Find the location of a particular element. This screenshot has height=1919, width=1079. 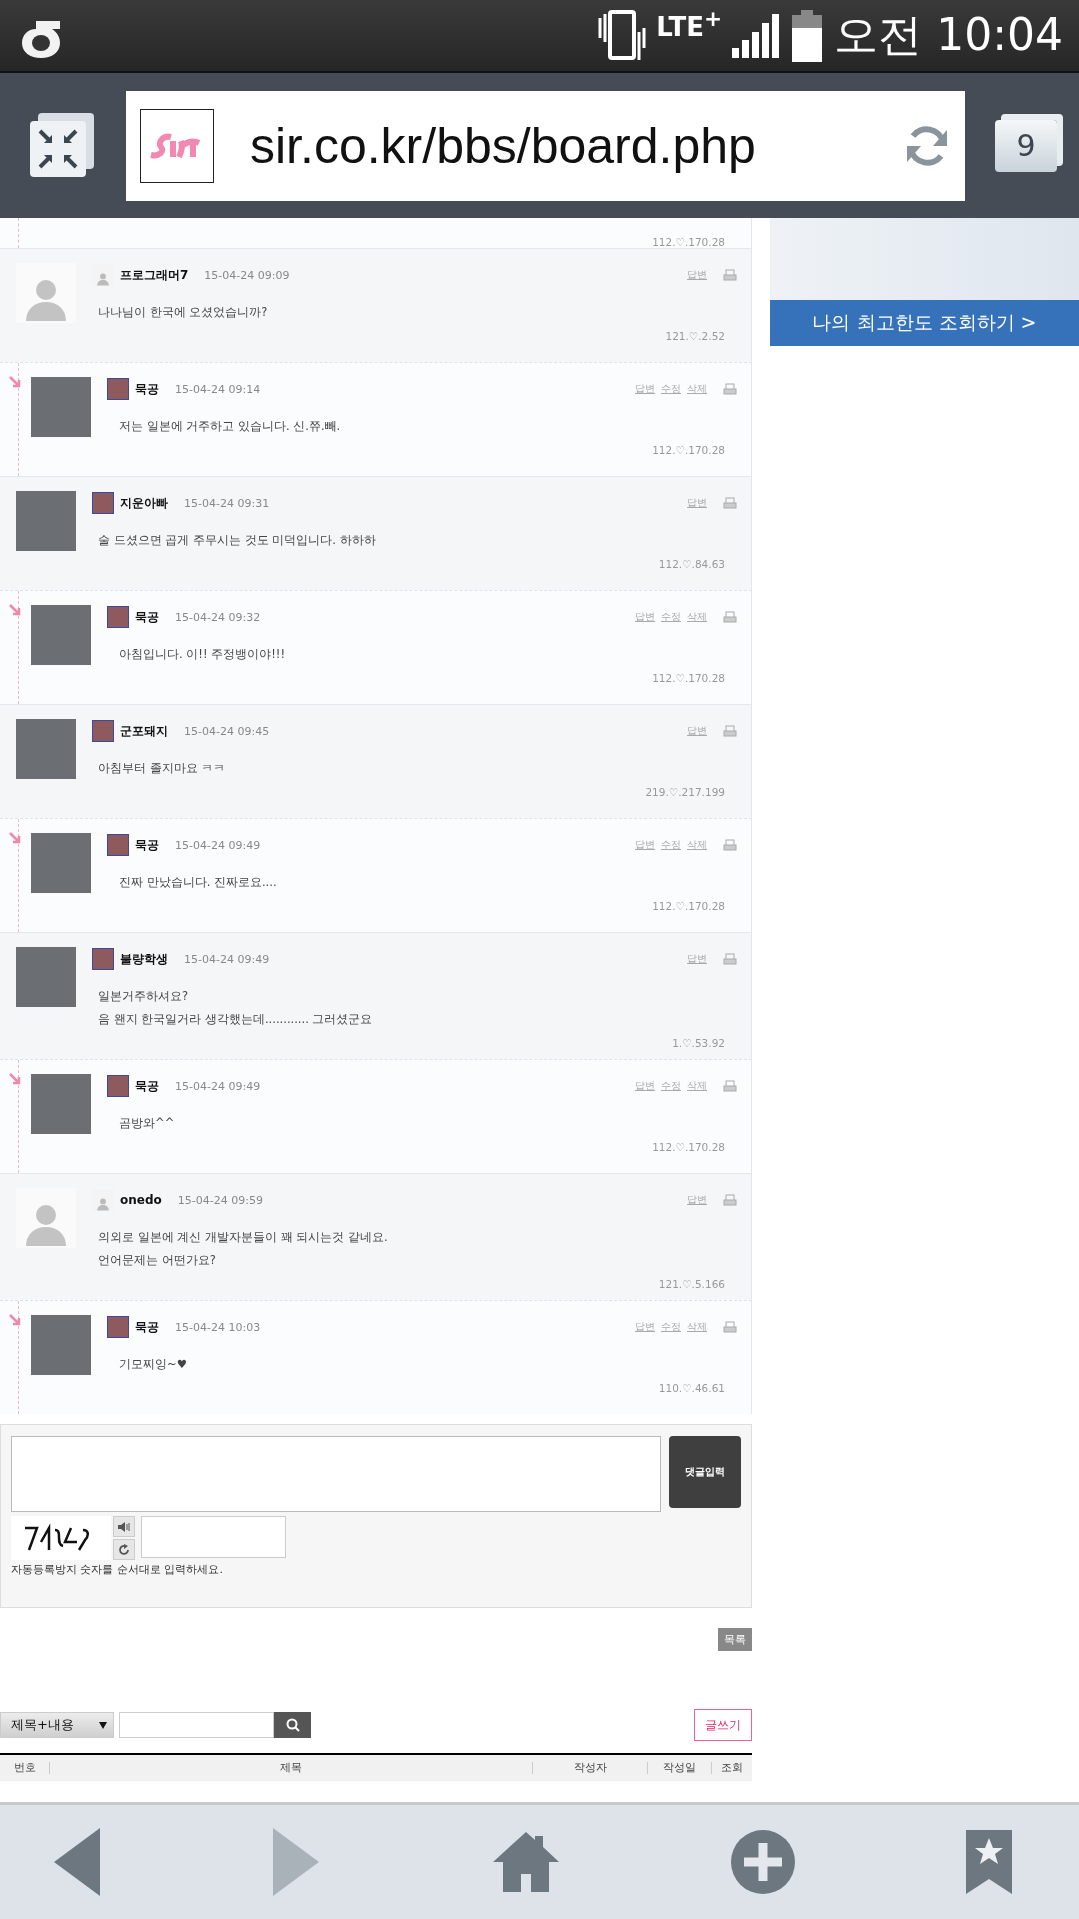

address-field: sir.co.kr/bbs/board.php is located at coordinates (545, 145).